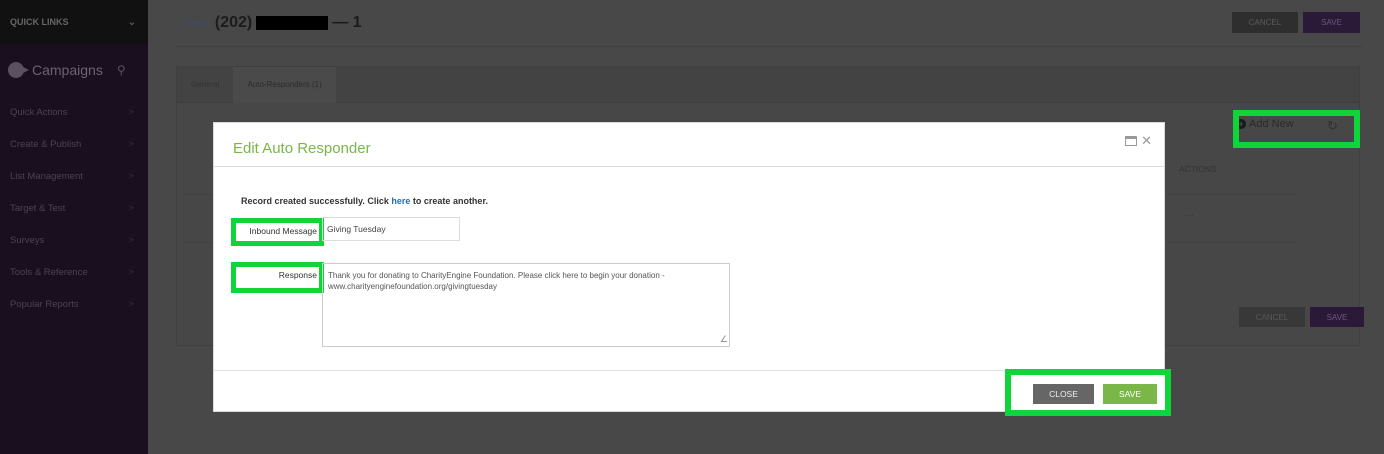  Describe the element at coordinates (1063, 394) in the screenshot. I see `close-button: CLOSE` at that location.